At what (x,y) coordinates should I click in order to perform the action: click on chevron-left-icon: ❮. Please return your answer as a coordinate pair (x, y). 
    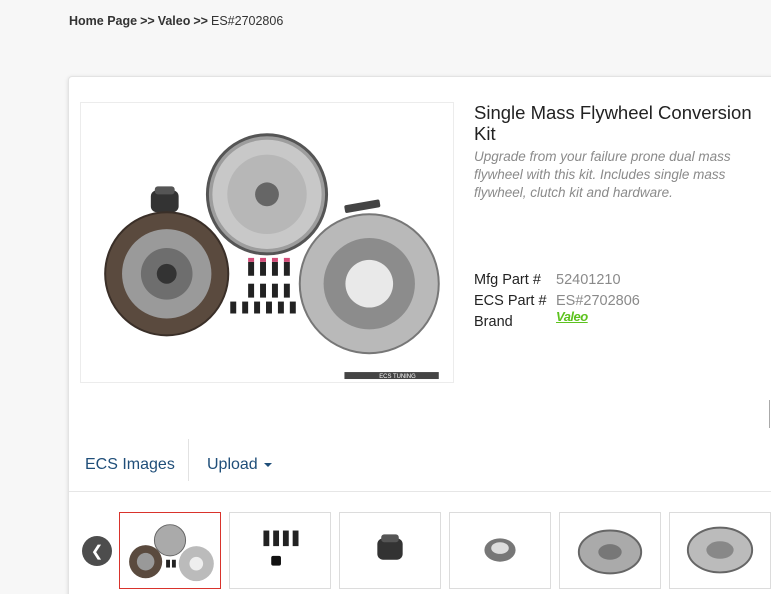
    Looking at the image, I should click on (97, 551).